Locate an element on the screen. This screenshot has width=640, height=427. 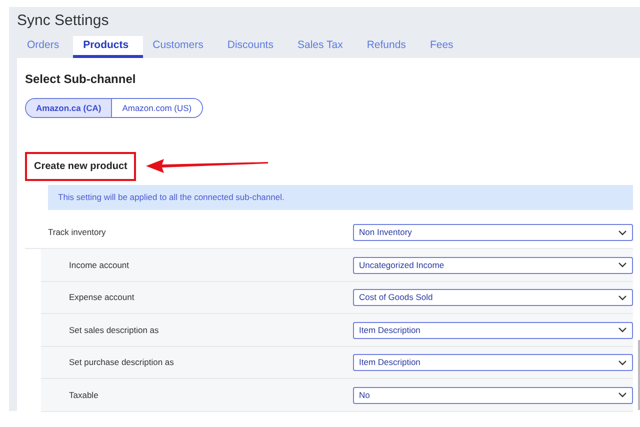
dropdown-select: Non Inventory is located at coordinates (493, 232).